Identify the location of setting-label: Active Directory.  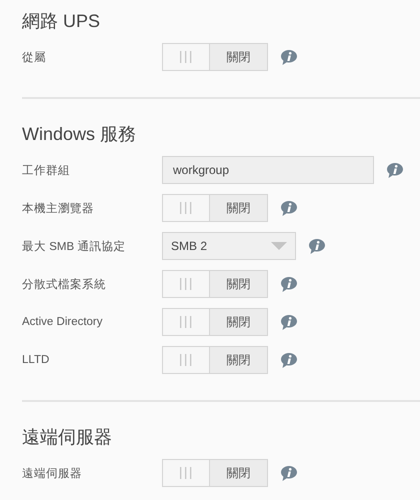
(63, 322).